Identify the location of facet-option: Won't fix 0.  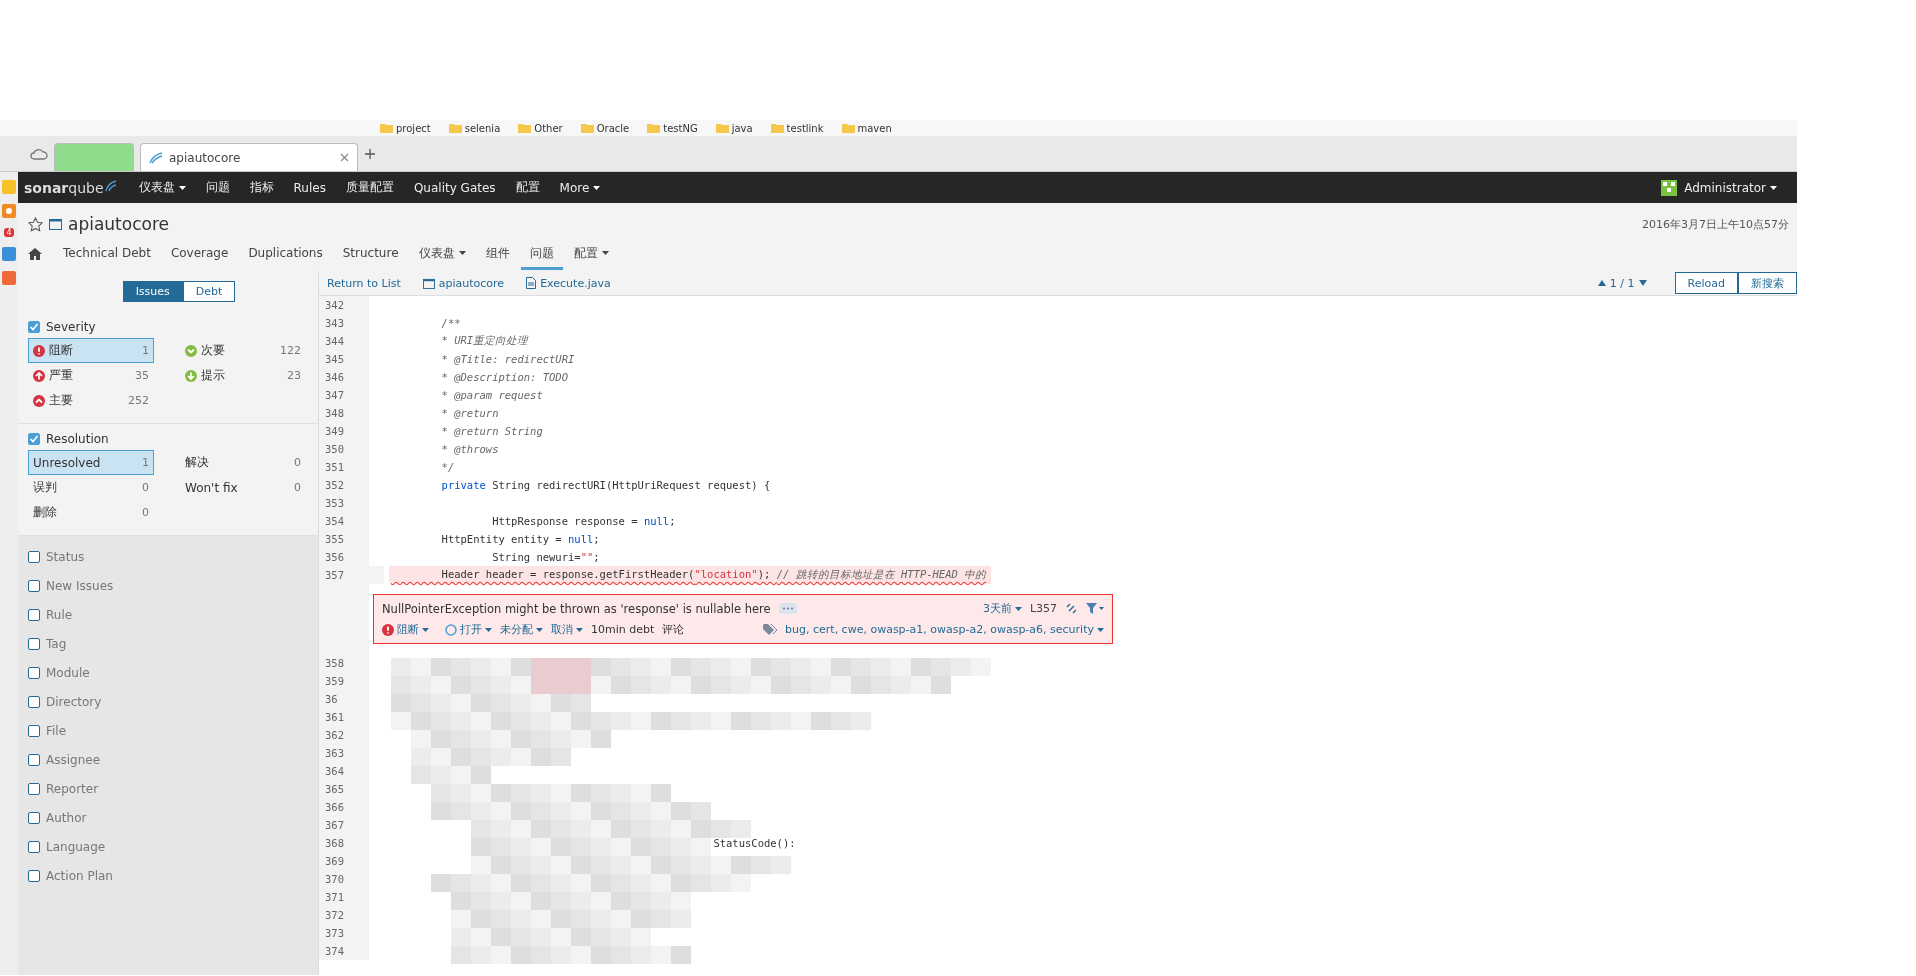
(243, 487).